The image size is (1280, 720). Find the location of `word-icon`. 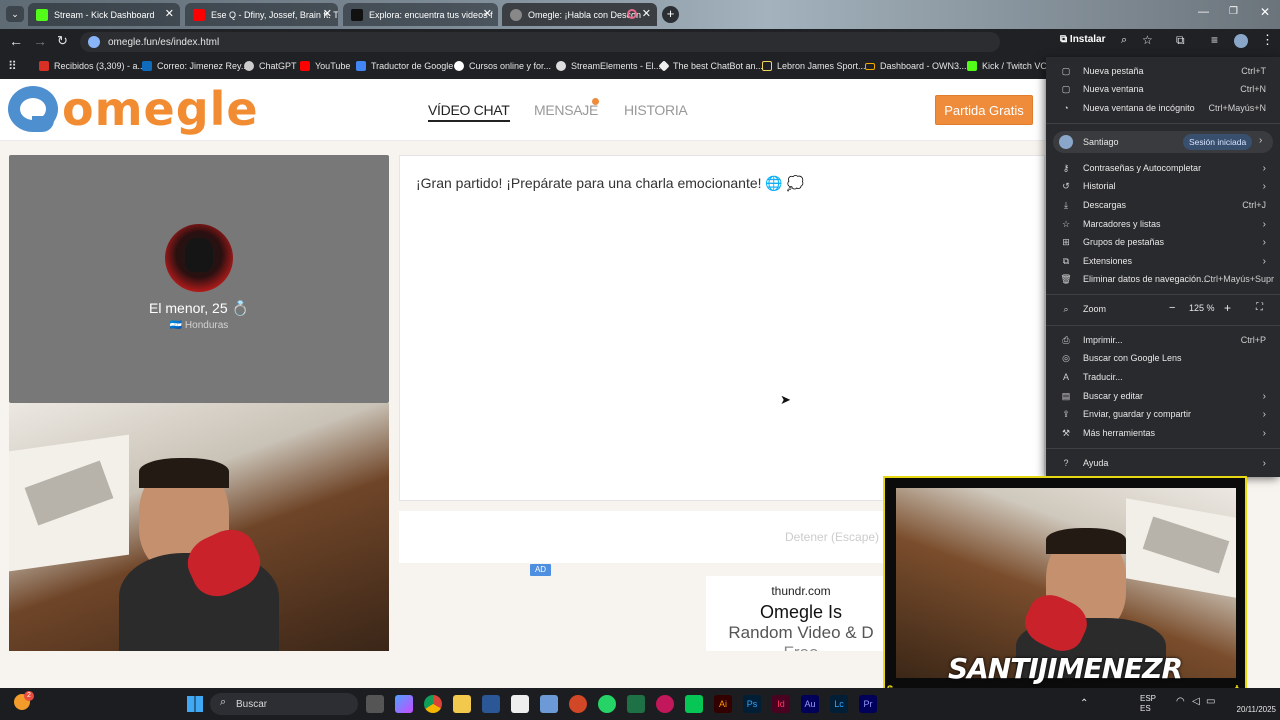

word-icon is located at coordinates (491, 704).